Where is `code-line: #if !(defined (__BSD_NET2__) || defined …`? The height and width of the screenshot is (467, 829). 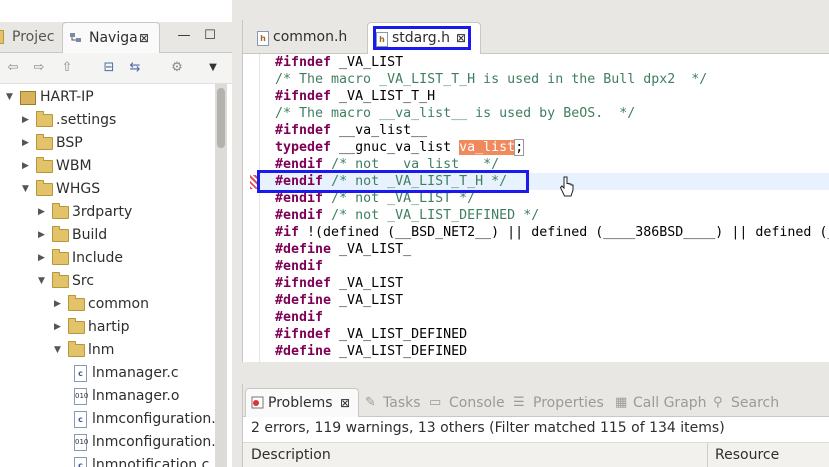 code-line: #if !(defined (__BSD_NET2__) || defined … is located at coordinates (552, 232).